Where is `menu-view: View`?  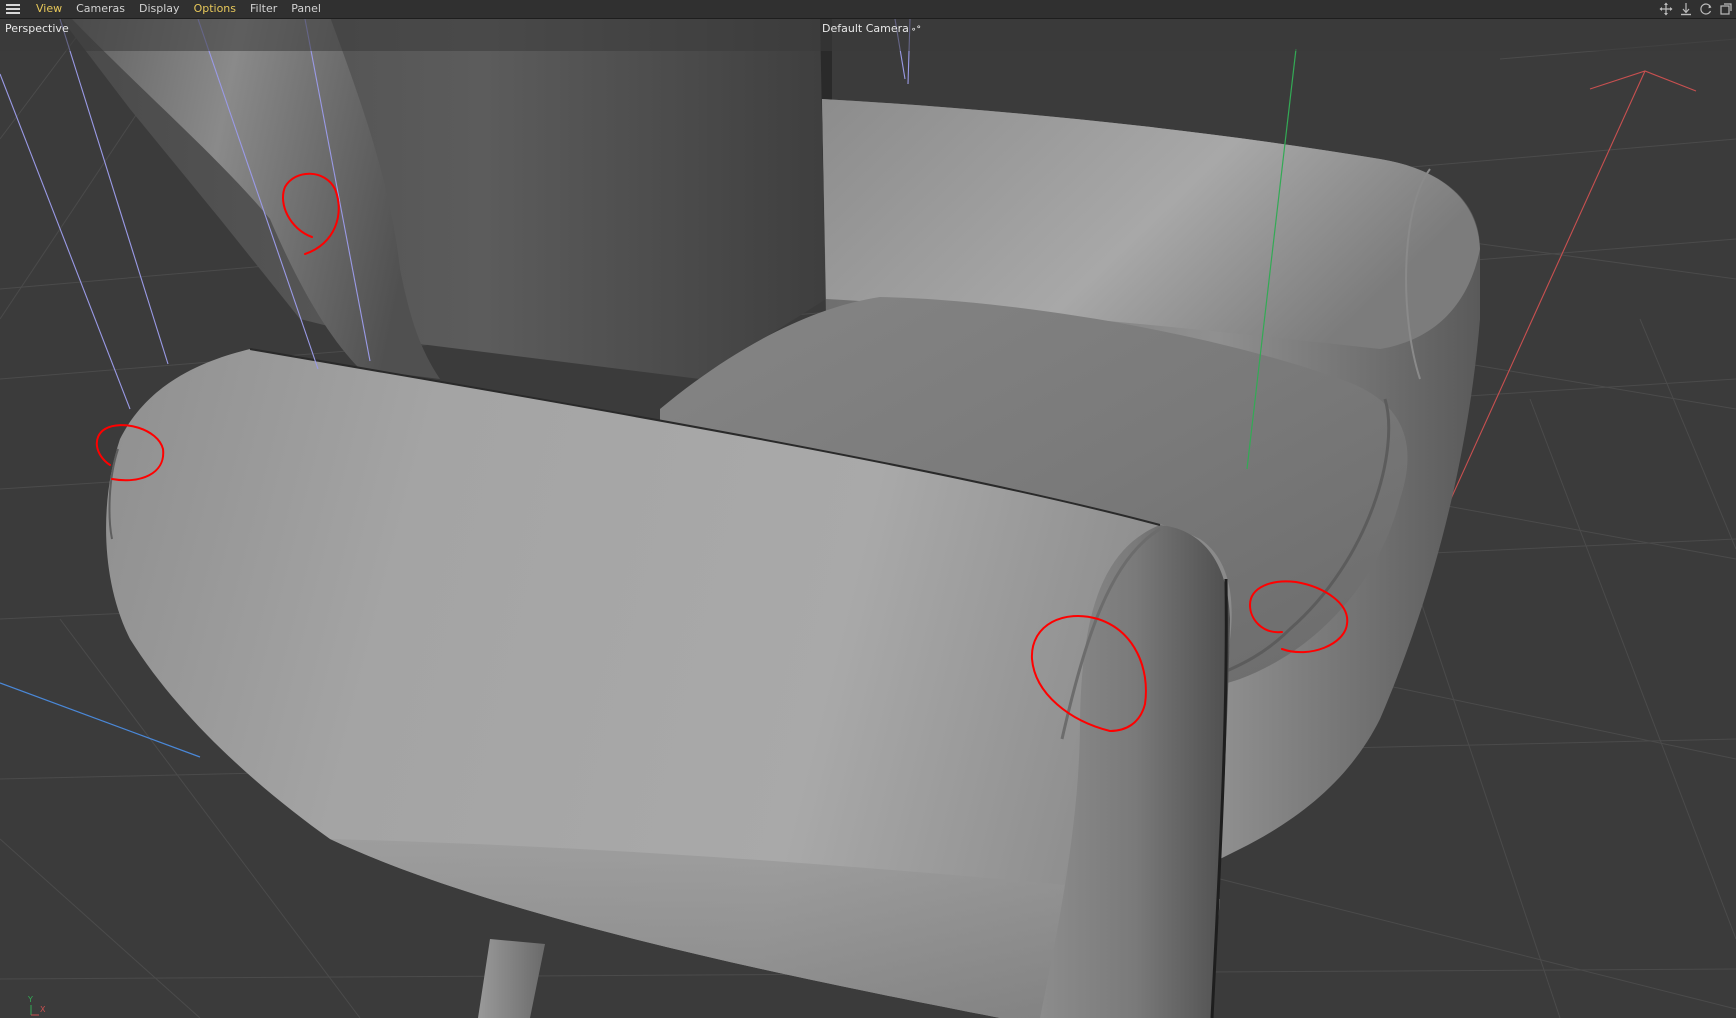
menu-view: View is located at coordinates (49, 9).